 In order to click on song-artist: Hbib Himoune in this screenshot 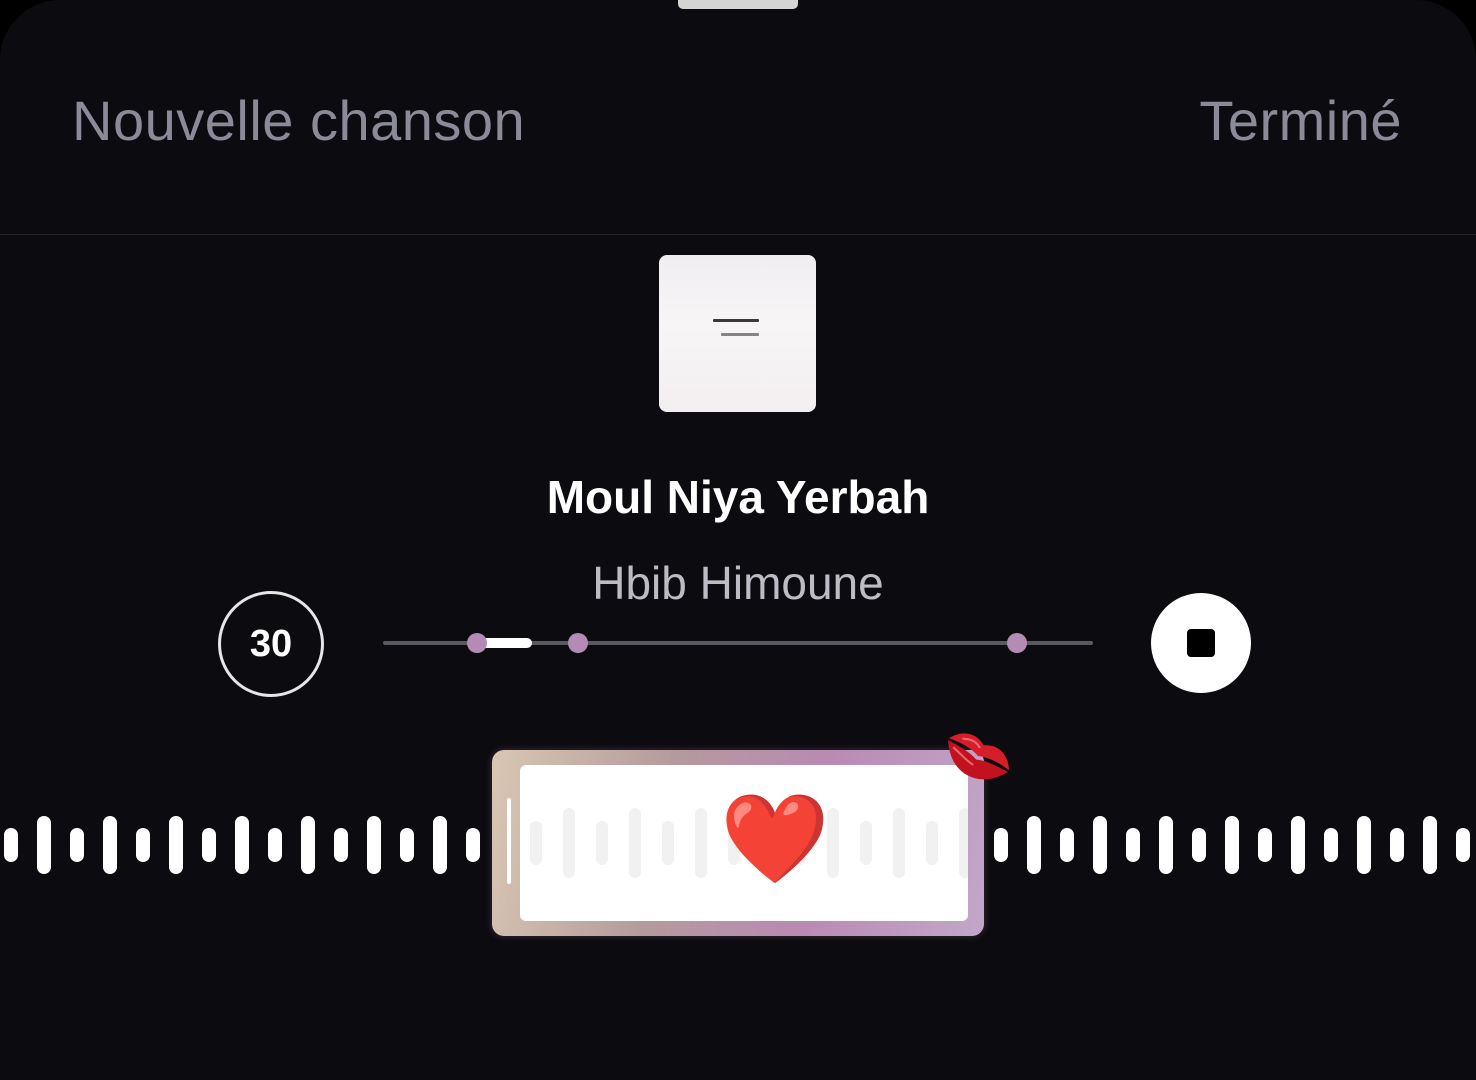, I will do `click(738, 583)`.